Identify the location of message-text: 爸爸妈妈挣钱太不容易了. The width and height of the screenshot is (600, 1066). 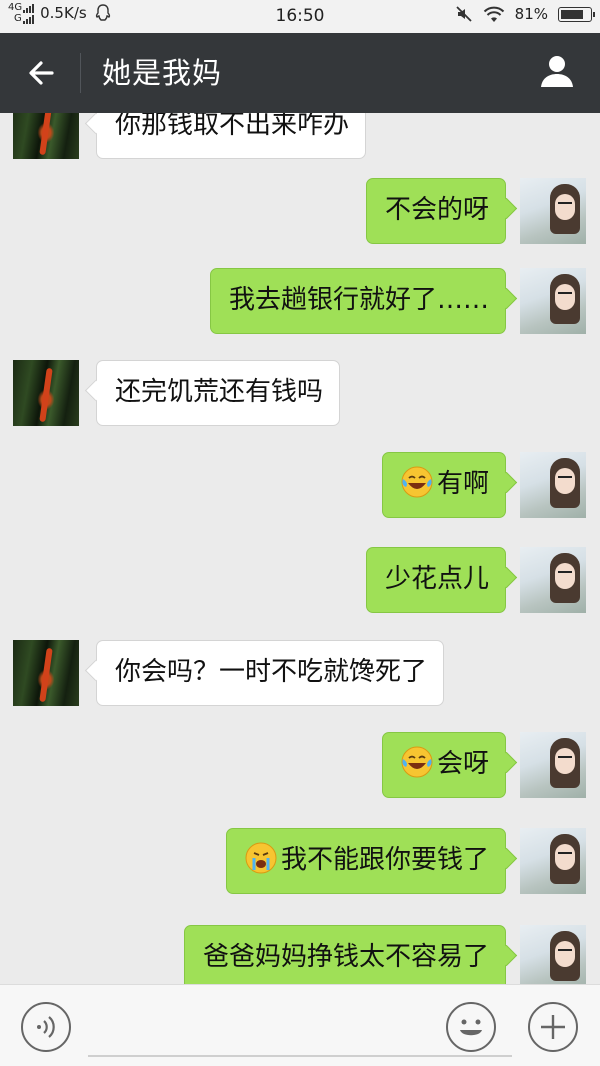
(346, 957).